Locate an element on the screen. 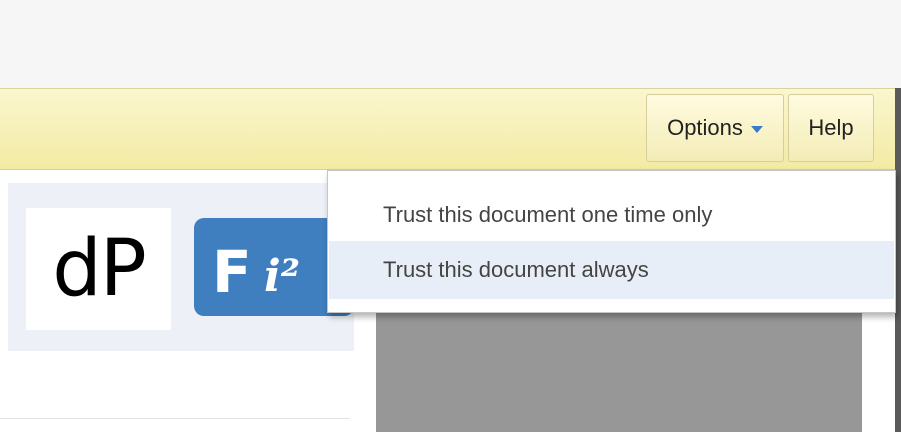 The width and height of the screenshot is (901, 432). fi2-logo-superscript: i² is located at coordinates (282, 276).